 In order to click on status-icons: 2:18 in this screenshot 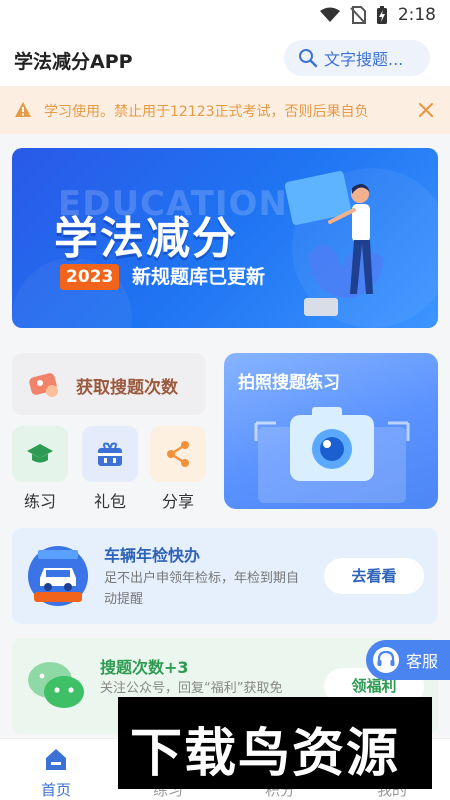, I will do `click(377, 15)`.